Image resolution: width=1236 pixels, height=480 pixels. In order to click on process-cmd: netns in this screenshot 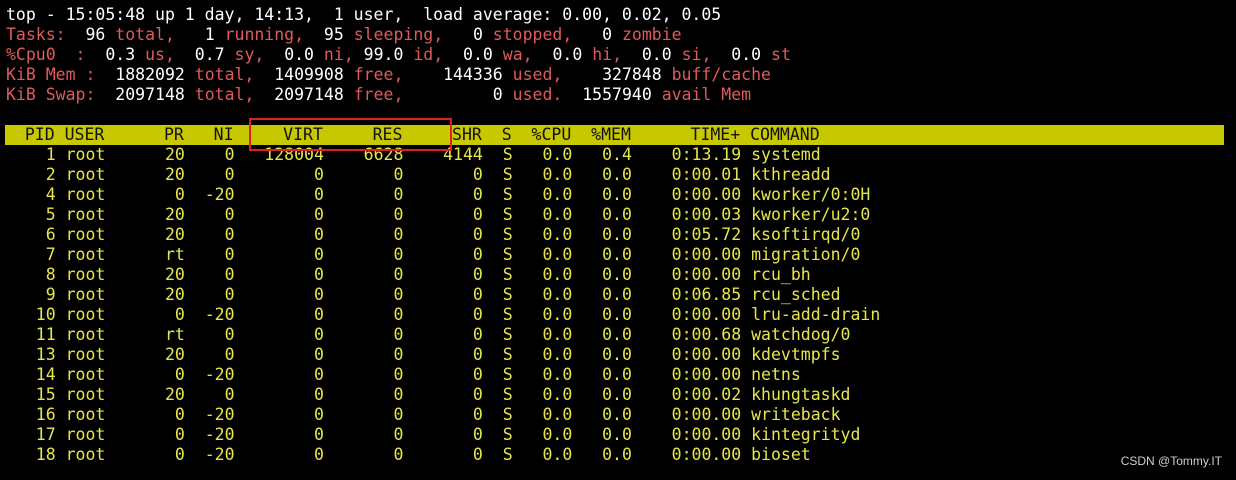, I will do `click(771, 374)`.